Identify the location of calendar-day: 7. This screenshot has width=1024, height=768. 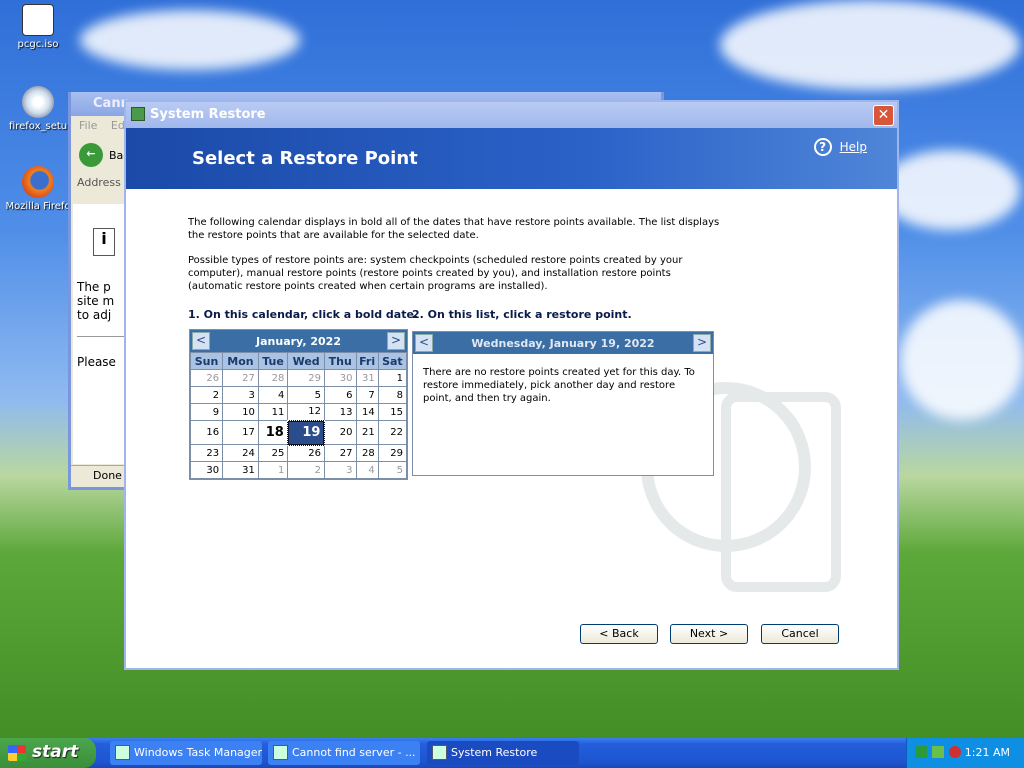
(367, 395).